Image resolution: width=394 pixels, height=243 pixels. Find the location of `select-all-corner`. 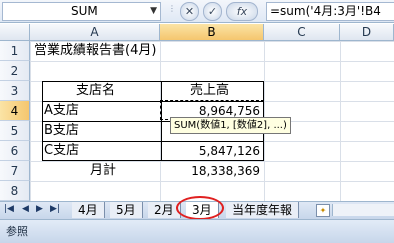

select-all-corner is located at coordinates (15, 32).